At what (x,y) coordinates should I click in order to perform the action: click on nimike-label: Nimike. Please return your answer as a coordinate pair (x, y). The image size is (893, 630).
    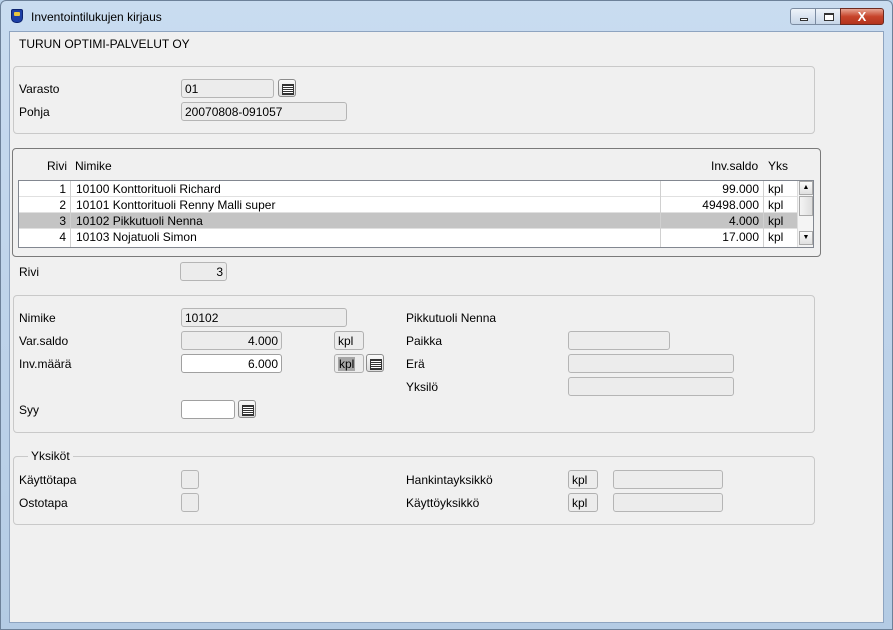
    Looking at the image, I should click on (37, 318).